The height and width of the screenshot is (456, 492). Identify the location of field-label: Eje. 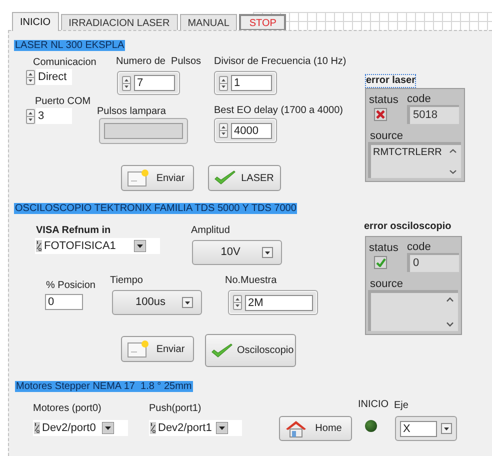
(401, 406).